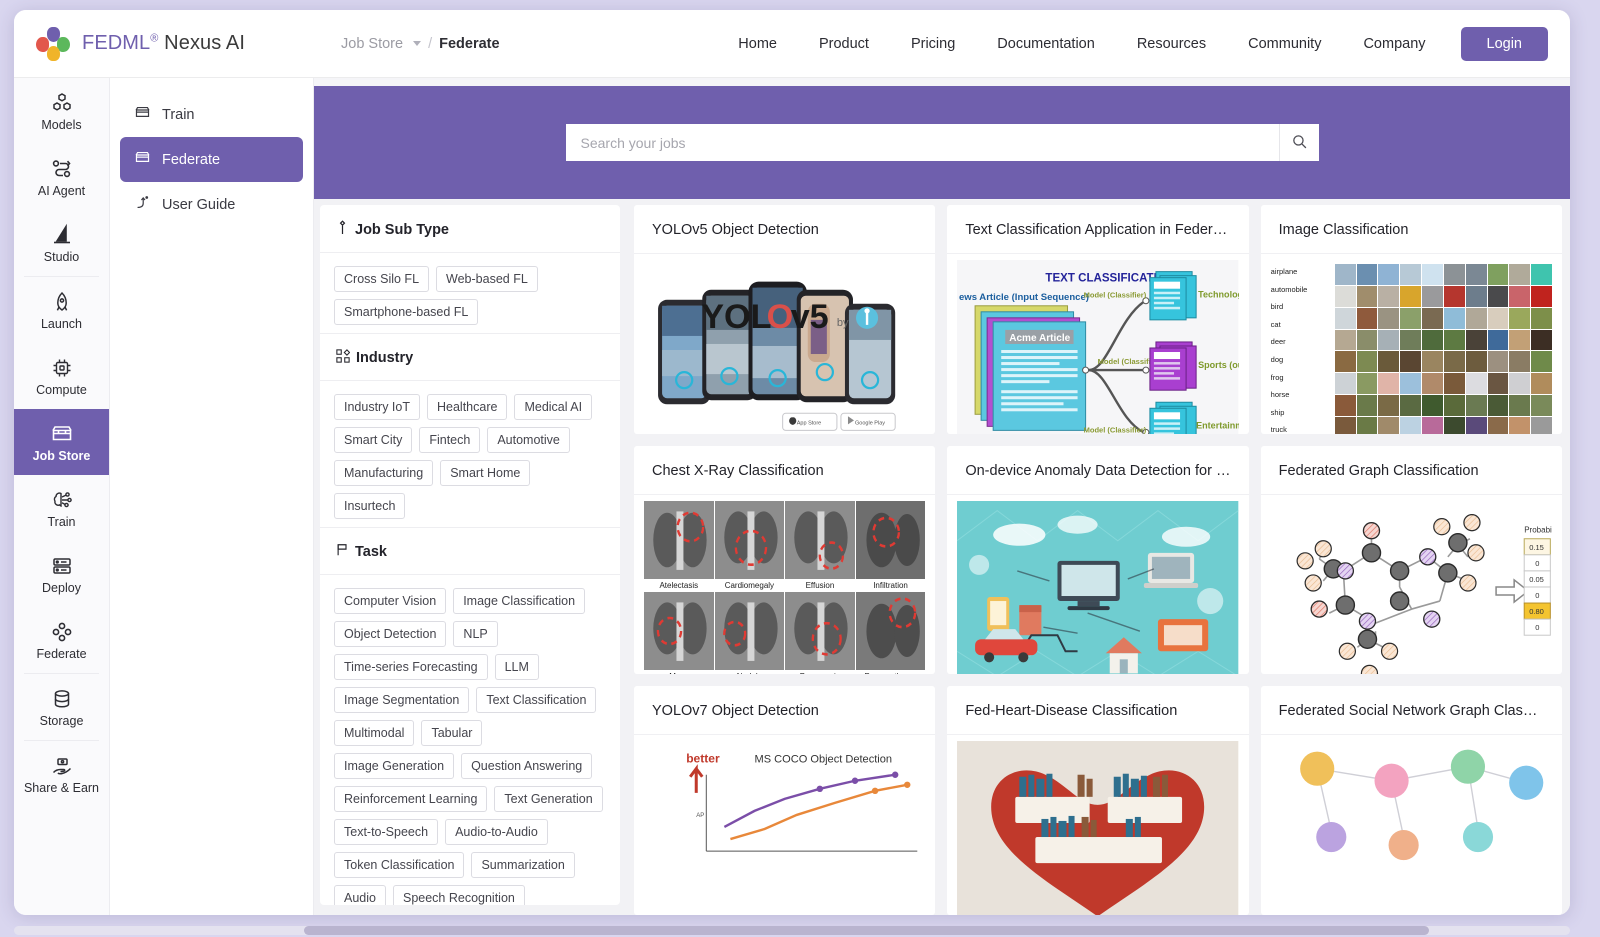 This screenshot has width=1600, height=937. I want to click on cifar-label: automobile, so click(1289, 289).